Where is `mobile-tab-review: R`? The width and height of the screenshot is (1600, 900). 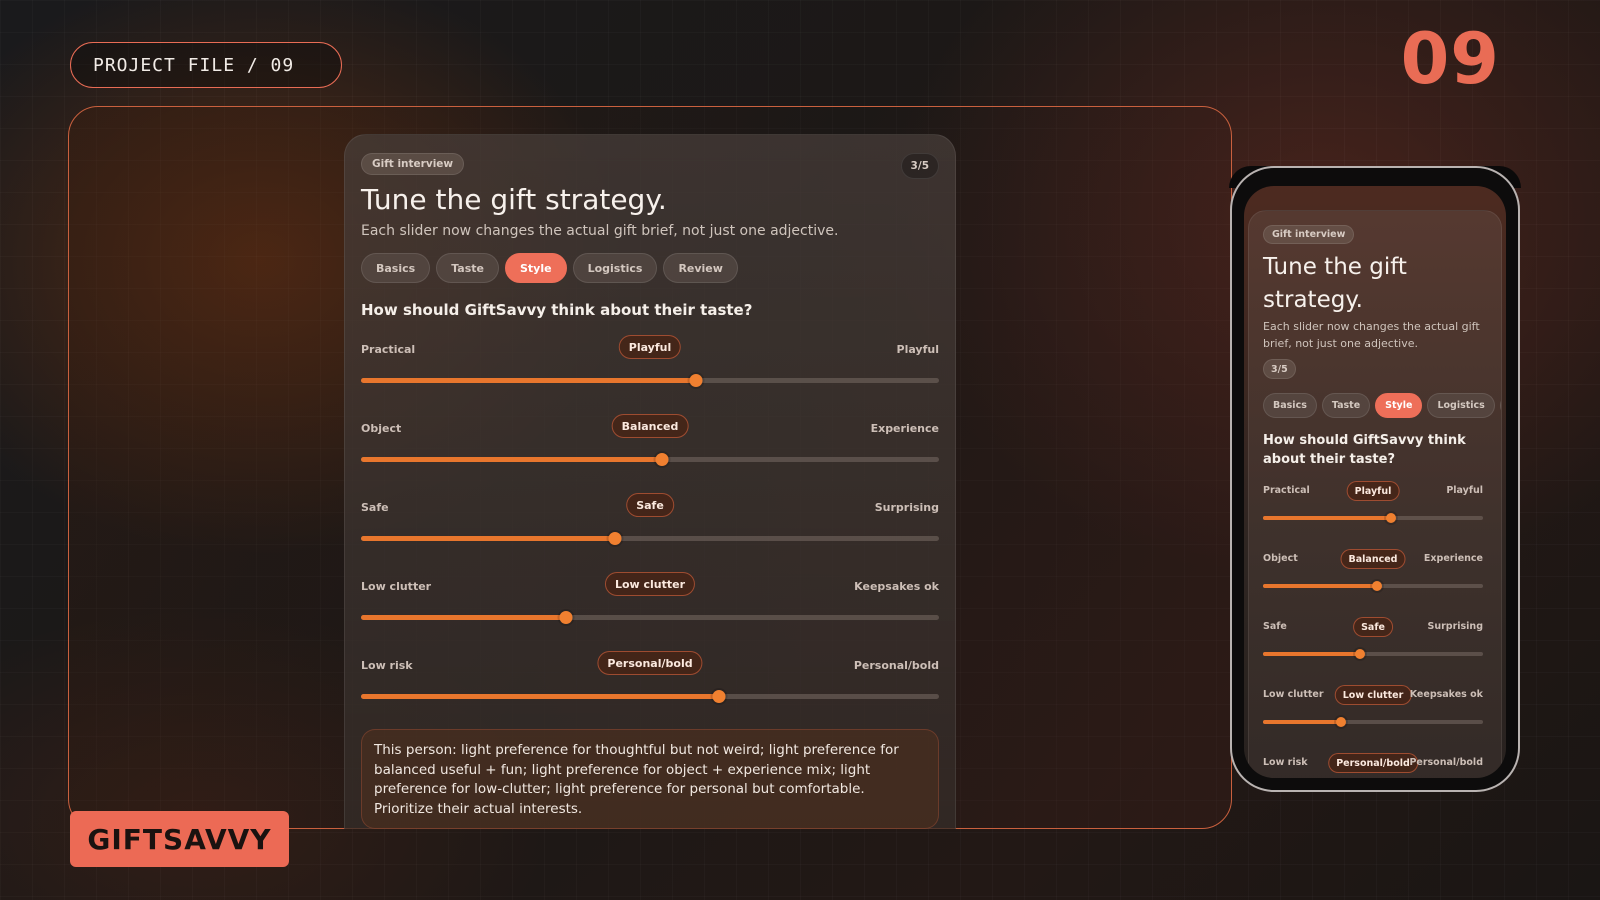 mobile-tab-review: R is located at coordinates (1500, 405).